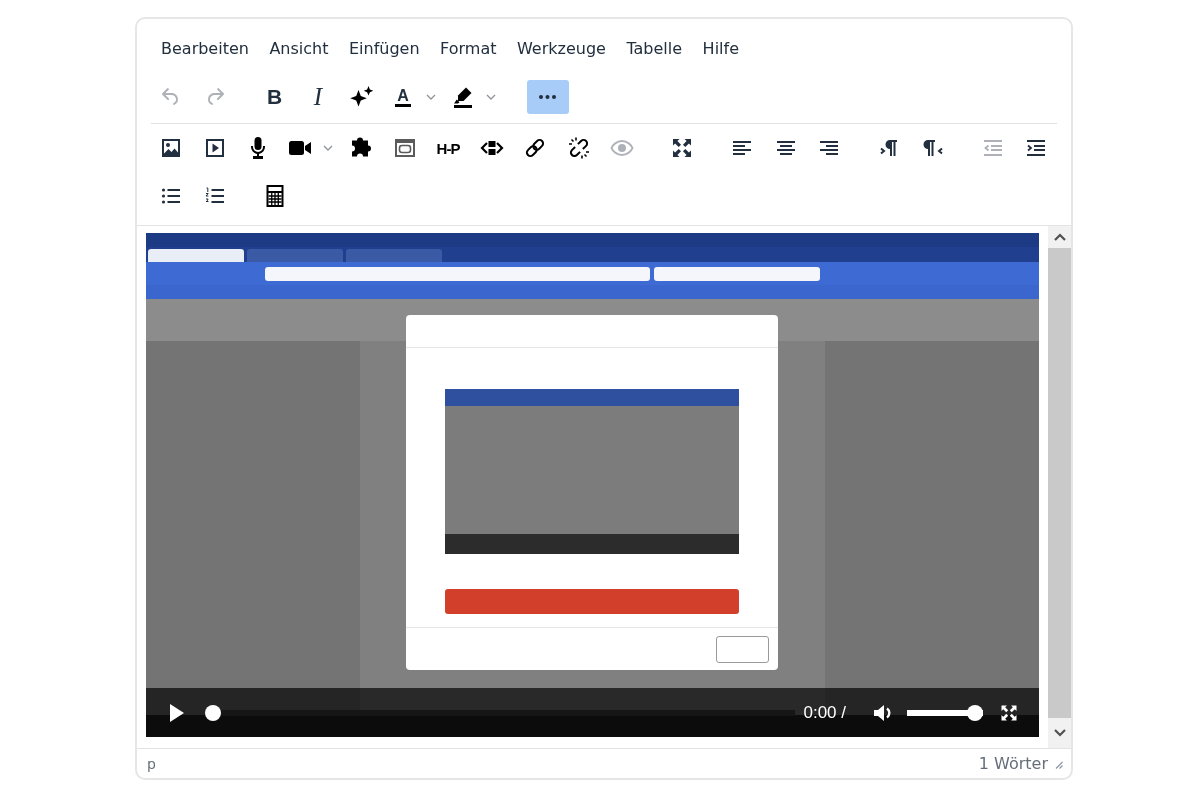 This screenshot has height=800, width=1200. I want to click on fullscreen-icon, so click(682, 148).